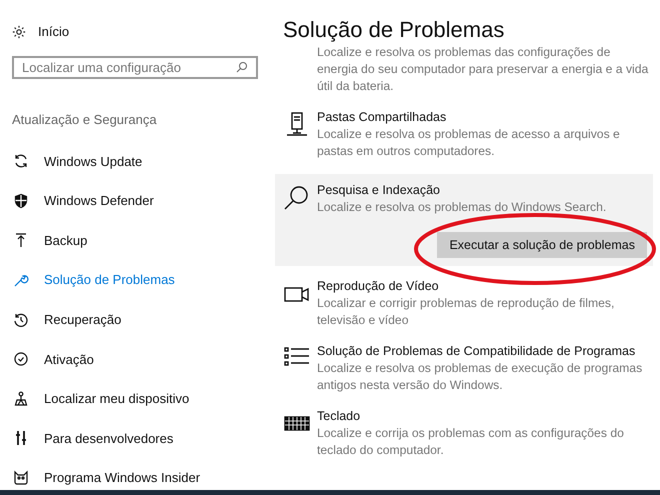  I want to click on item-title: Teclado, so click(339, 416).